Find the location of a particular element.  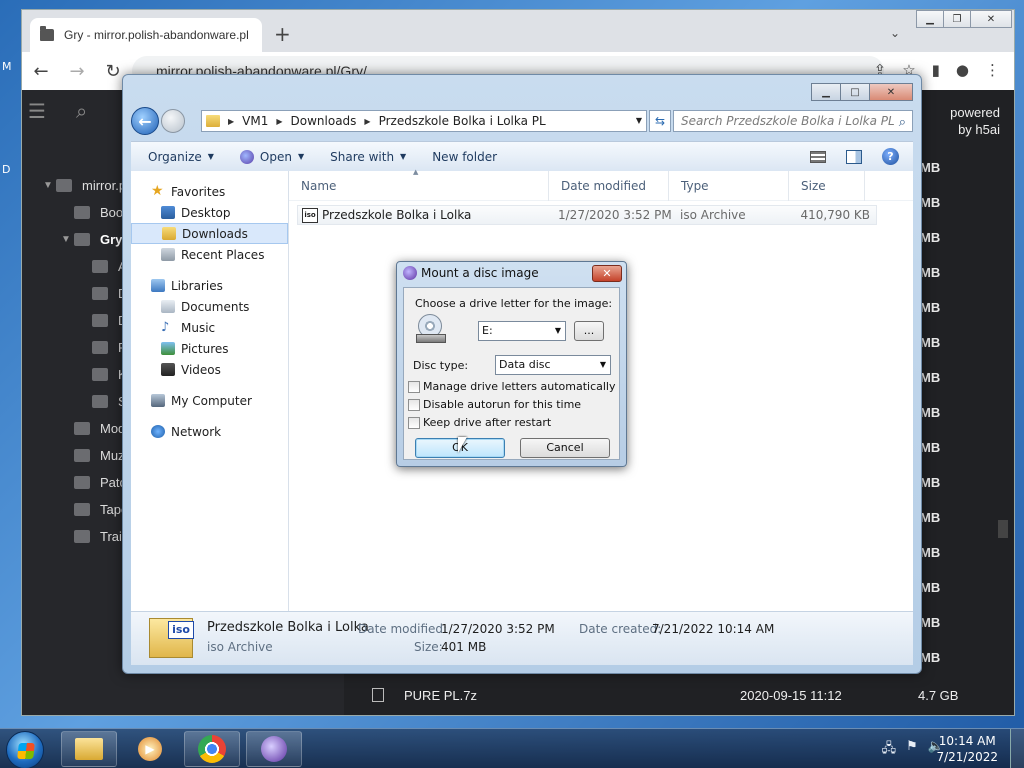

chevron-down-icon: ⌄ is located at coordinates (895, 33).